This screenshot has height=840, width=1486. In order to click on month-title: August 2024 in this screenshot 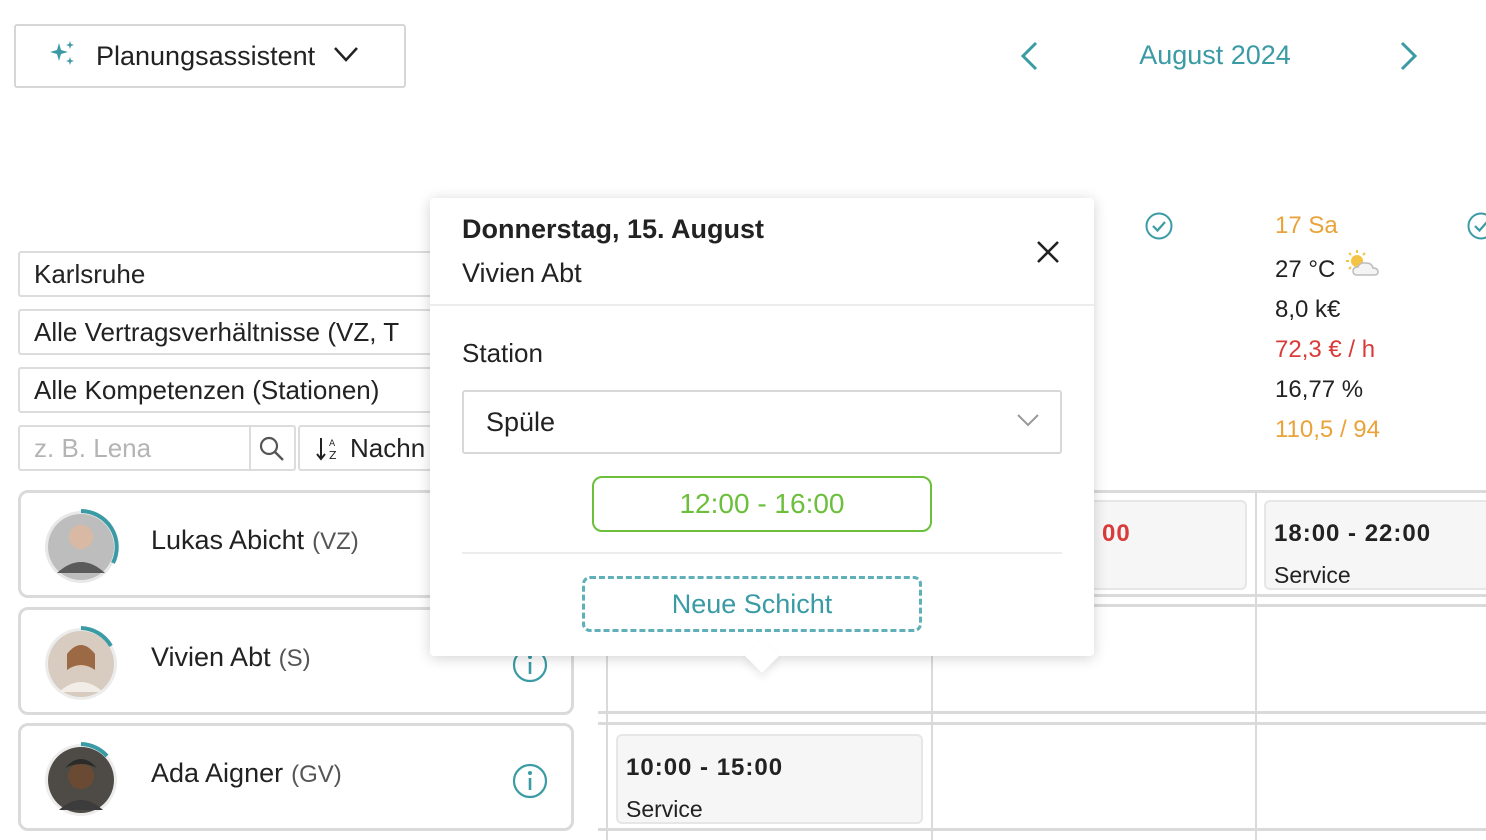, I will do `click(1215, 55)`.